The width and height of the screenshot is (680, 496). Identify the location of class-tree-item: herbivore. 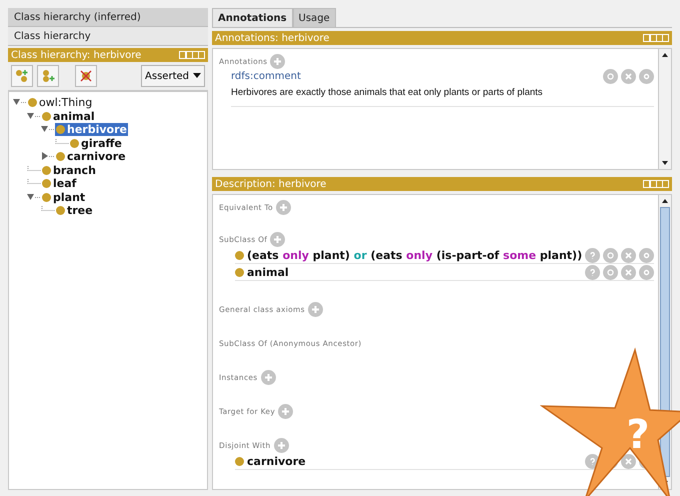
(91, 129).